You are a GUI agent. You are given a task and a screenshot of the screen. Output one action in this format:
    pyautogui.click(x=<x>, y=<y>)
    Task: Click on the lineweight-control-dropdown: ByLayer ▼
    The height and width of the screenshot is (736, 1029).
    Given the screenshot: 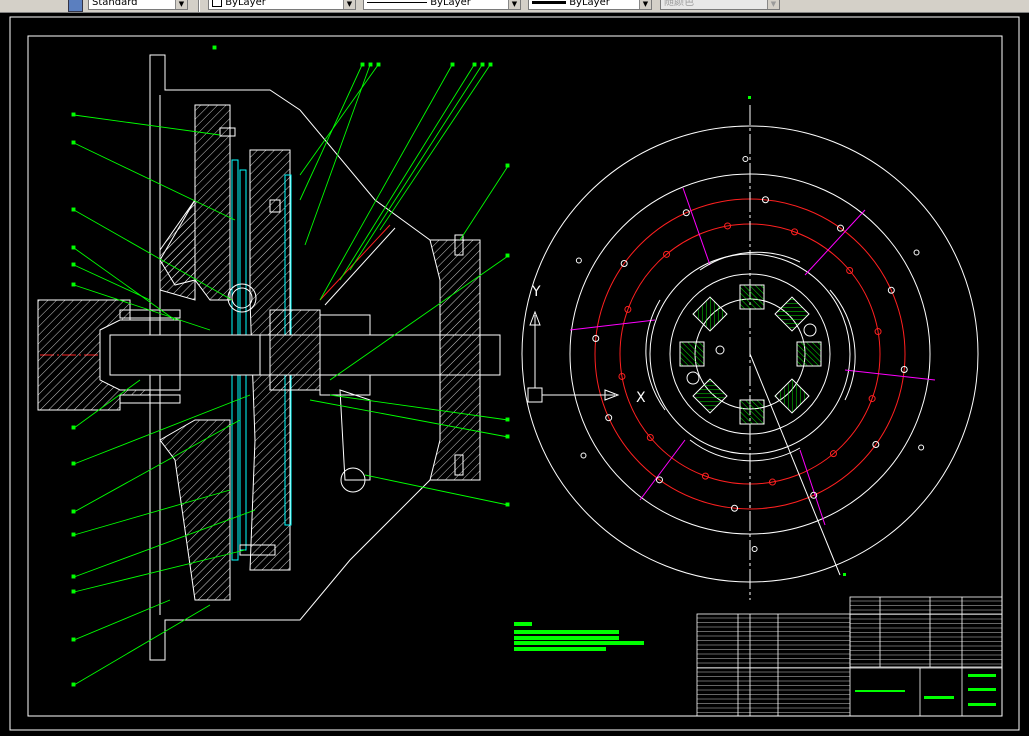 What is the action you would take?
    pyautogui.click(x=590, y=5)
    